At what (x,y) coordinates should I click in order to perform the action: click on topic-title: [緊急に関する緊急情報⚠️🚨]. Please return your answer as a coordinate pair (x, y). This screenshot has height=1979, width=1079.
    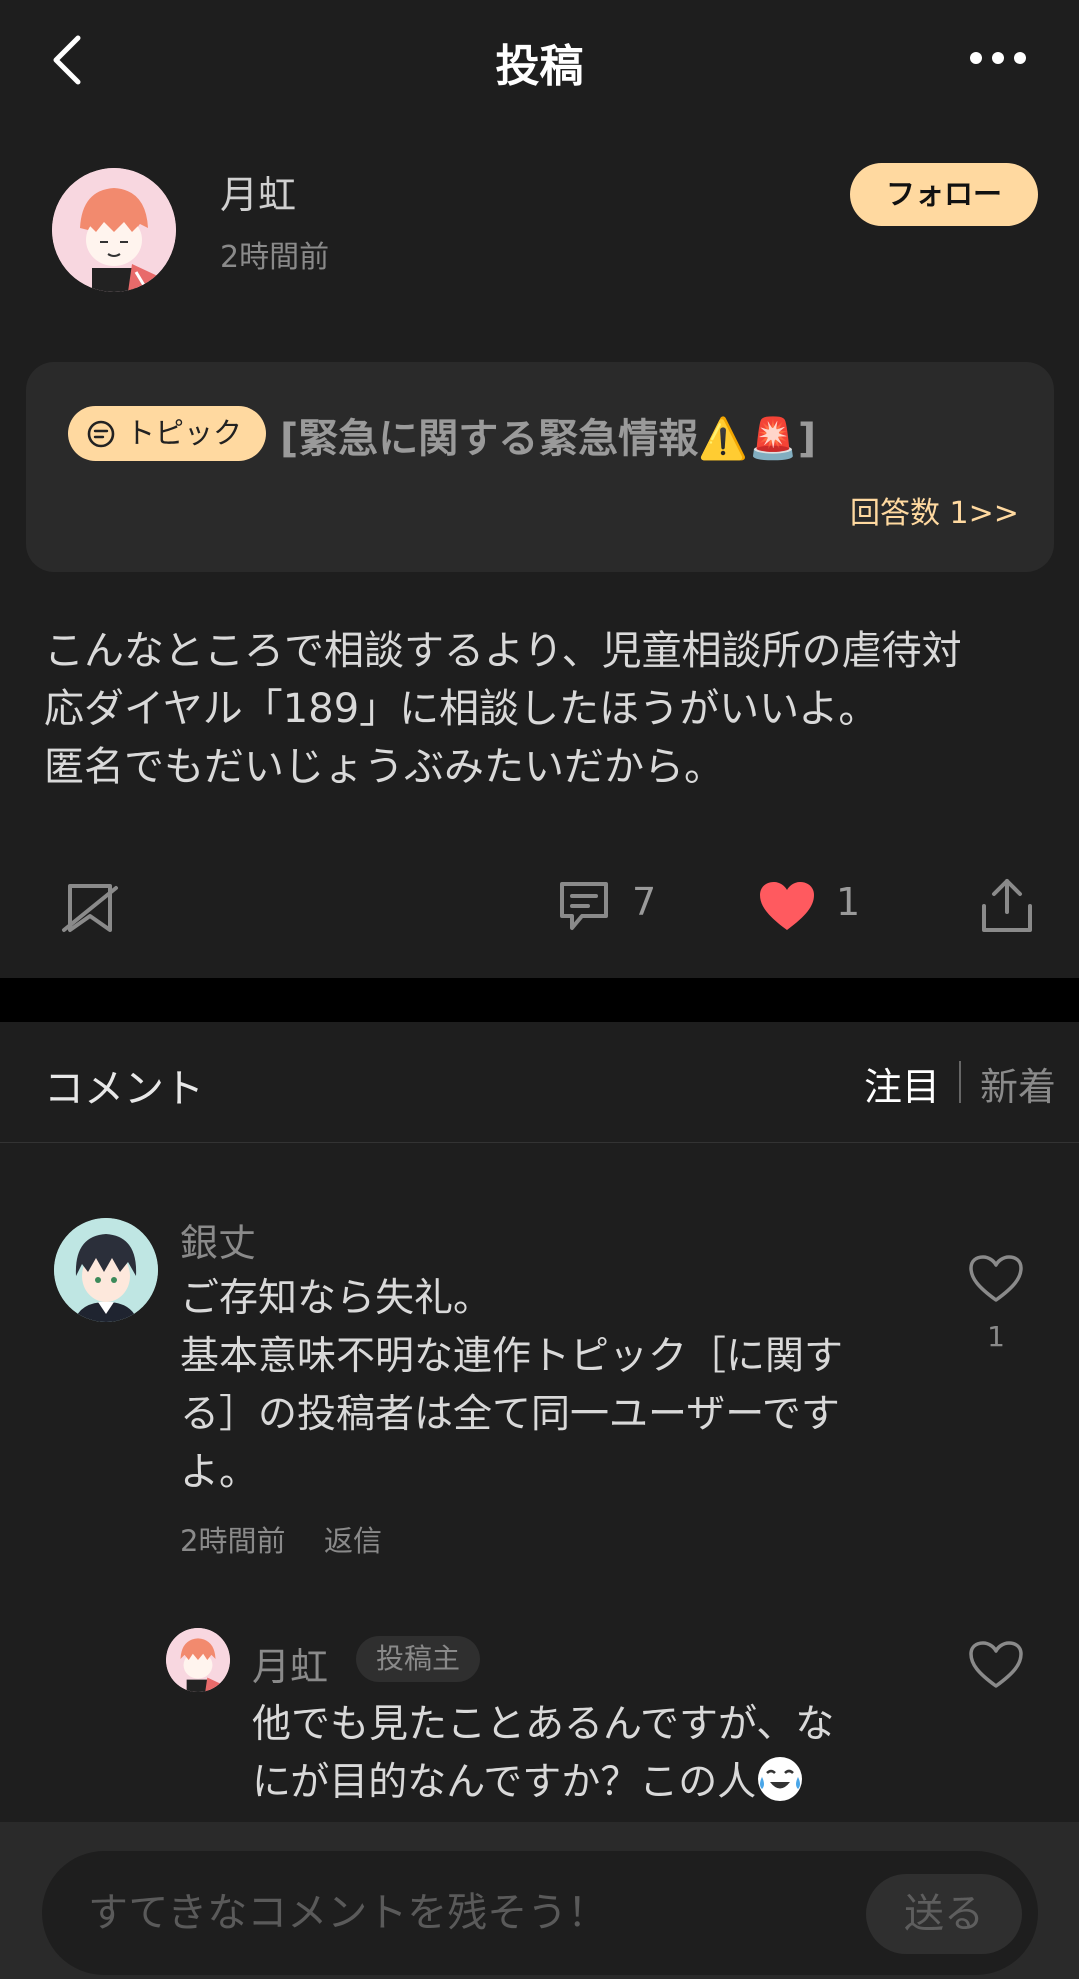
    Looking at the image, I should click on (548, 435).